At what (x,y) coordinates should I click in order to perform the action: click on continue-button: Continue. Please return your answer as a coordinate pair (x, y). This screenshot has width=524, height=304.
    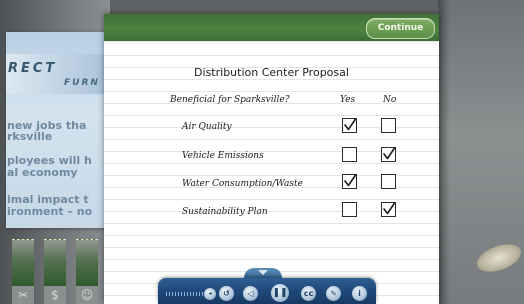
    Looking at the image, I should click on (400, 28).